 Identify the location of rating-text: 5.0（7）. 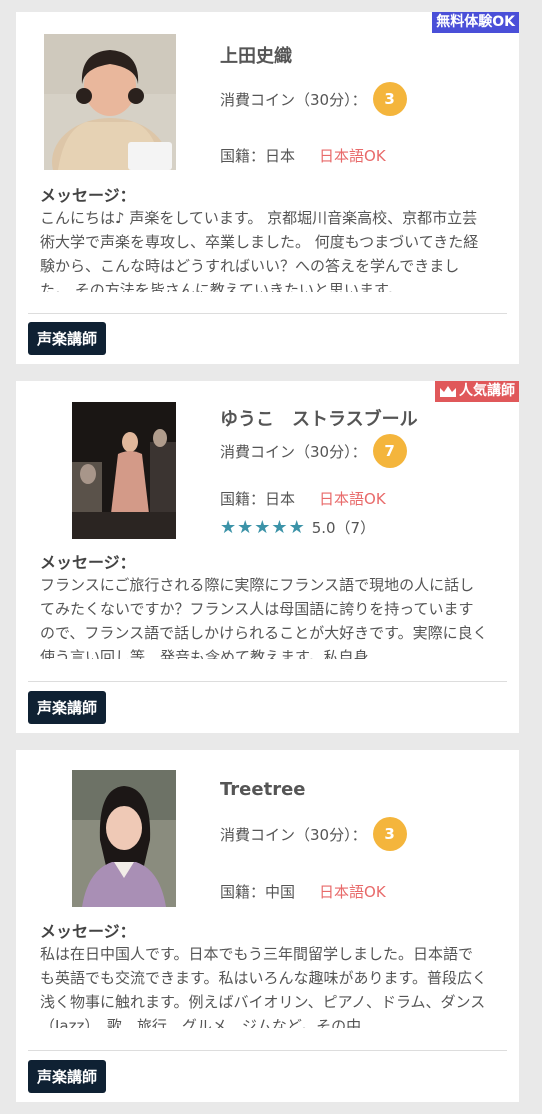
(343, 528).